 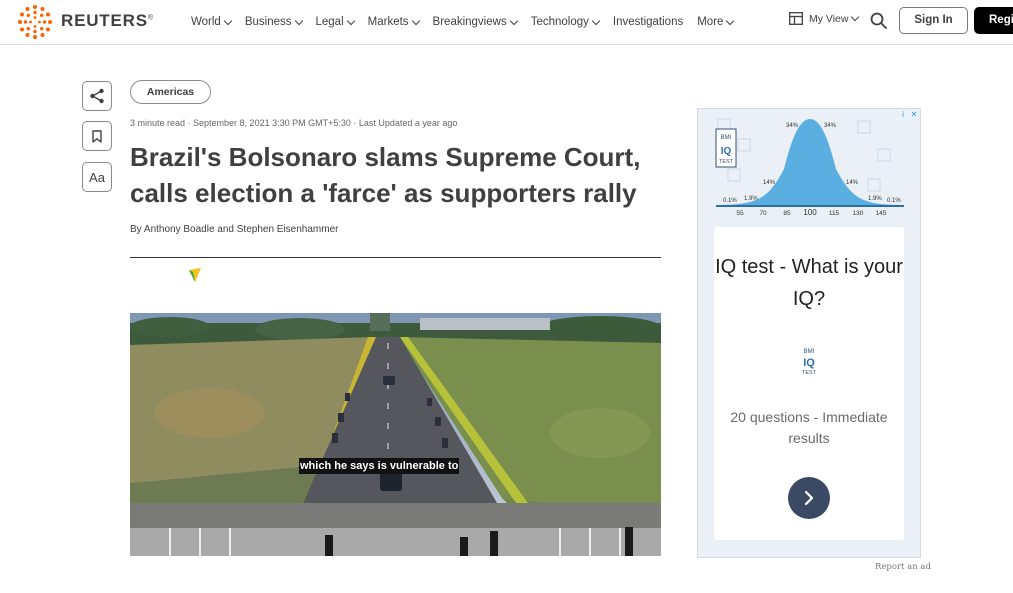 I want to click on axis-label: 70, so click(x=763, y=213).